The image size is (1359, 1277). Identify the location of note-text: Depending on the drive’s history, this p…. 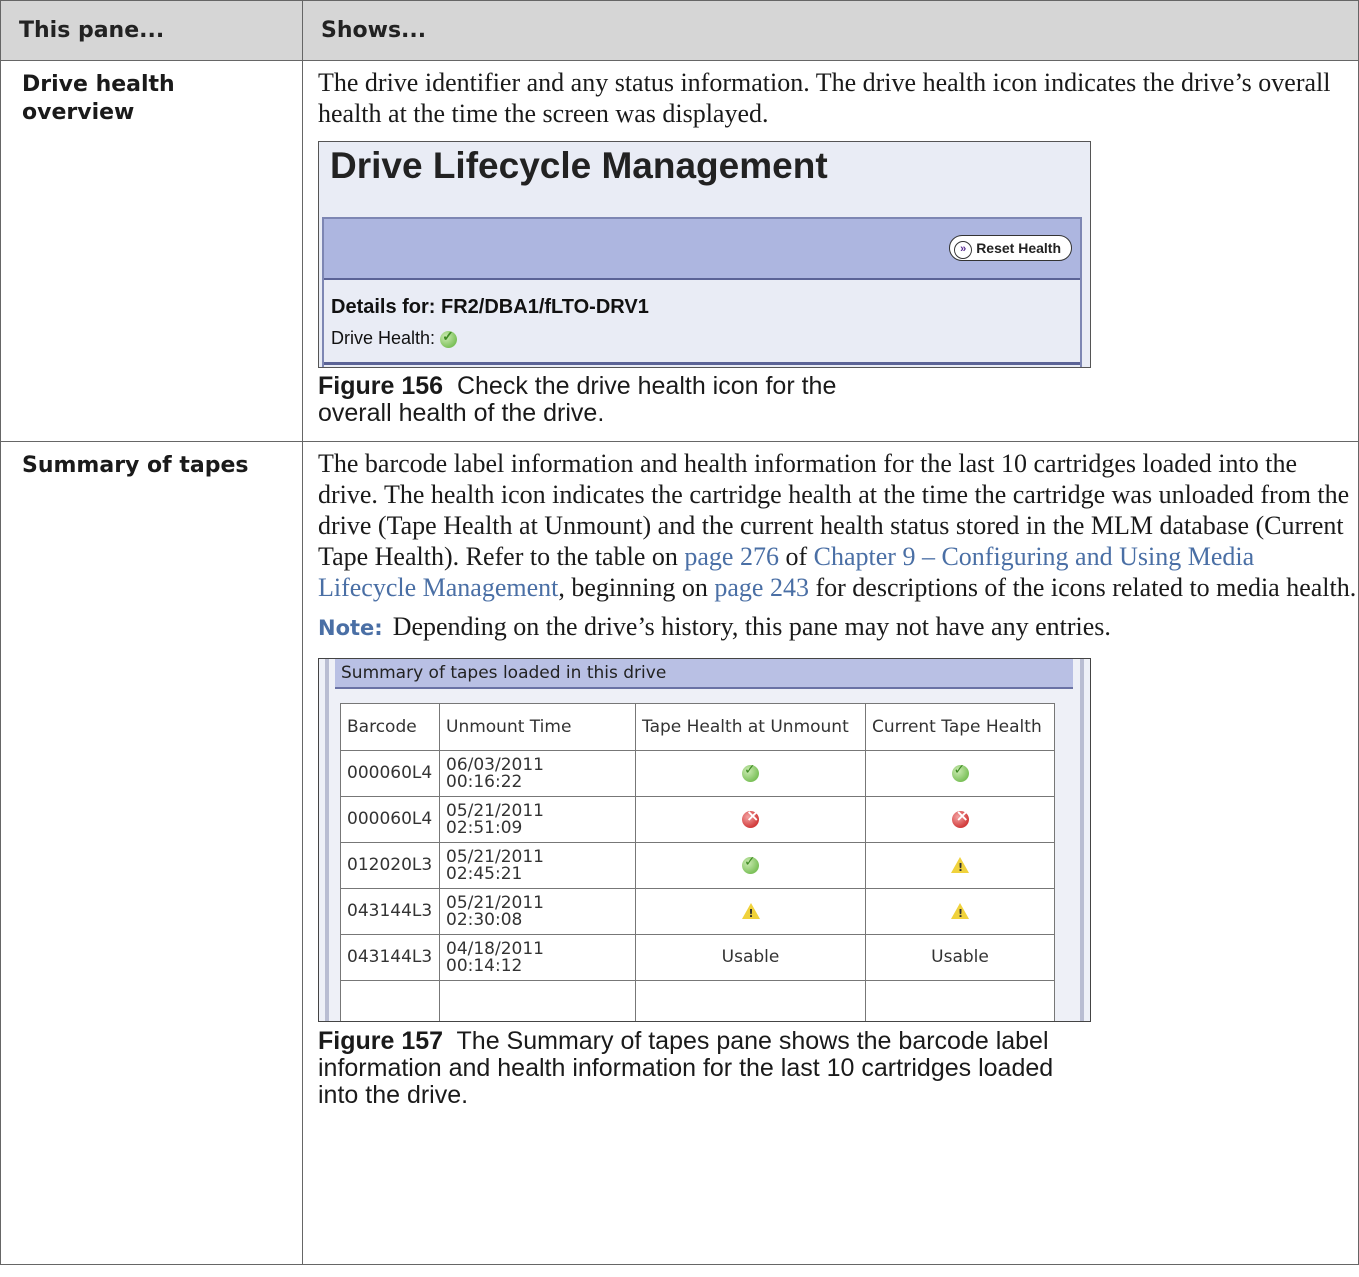
(751, 626).